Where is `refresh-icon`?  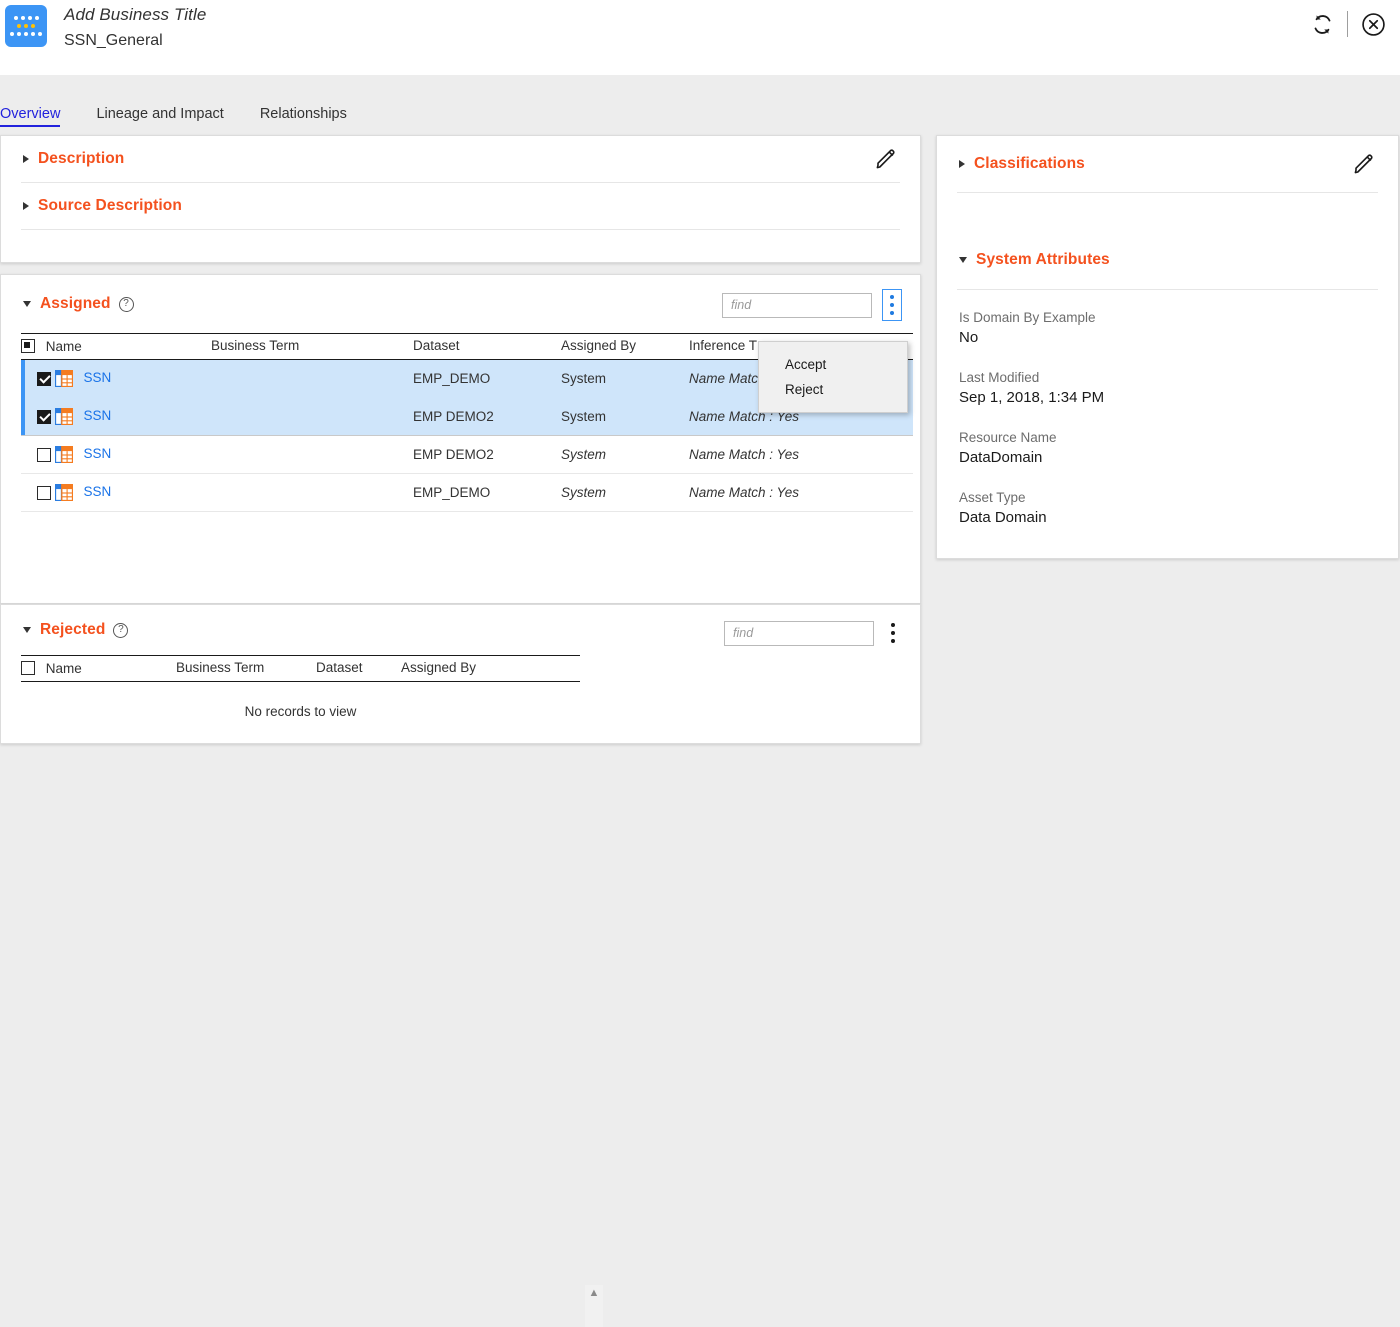
refresh-icon is located at coordinates (1322, 24).